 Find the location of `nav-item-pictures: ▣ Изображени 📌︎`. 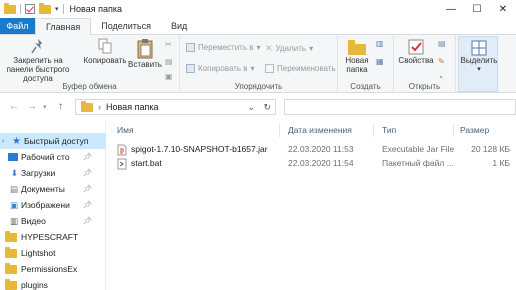

nav-item-pictures: ▣ Изображени 📌︎ is located at coordinates (53, 205).